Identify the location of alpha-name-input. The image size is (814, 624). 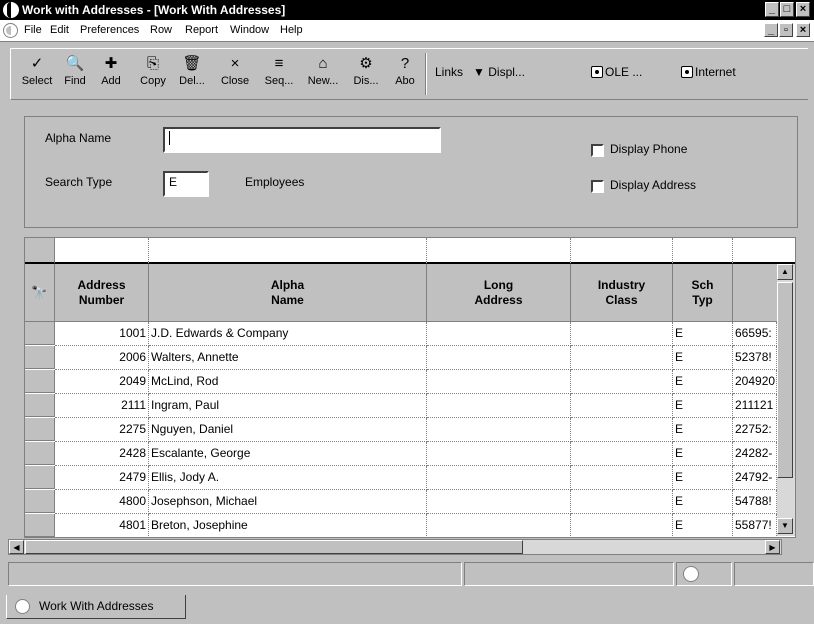
(302, 140).